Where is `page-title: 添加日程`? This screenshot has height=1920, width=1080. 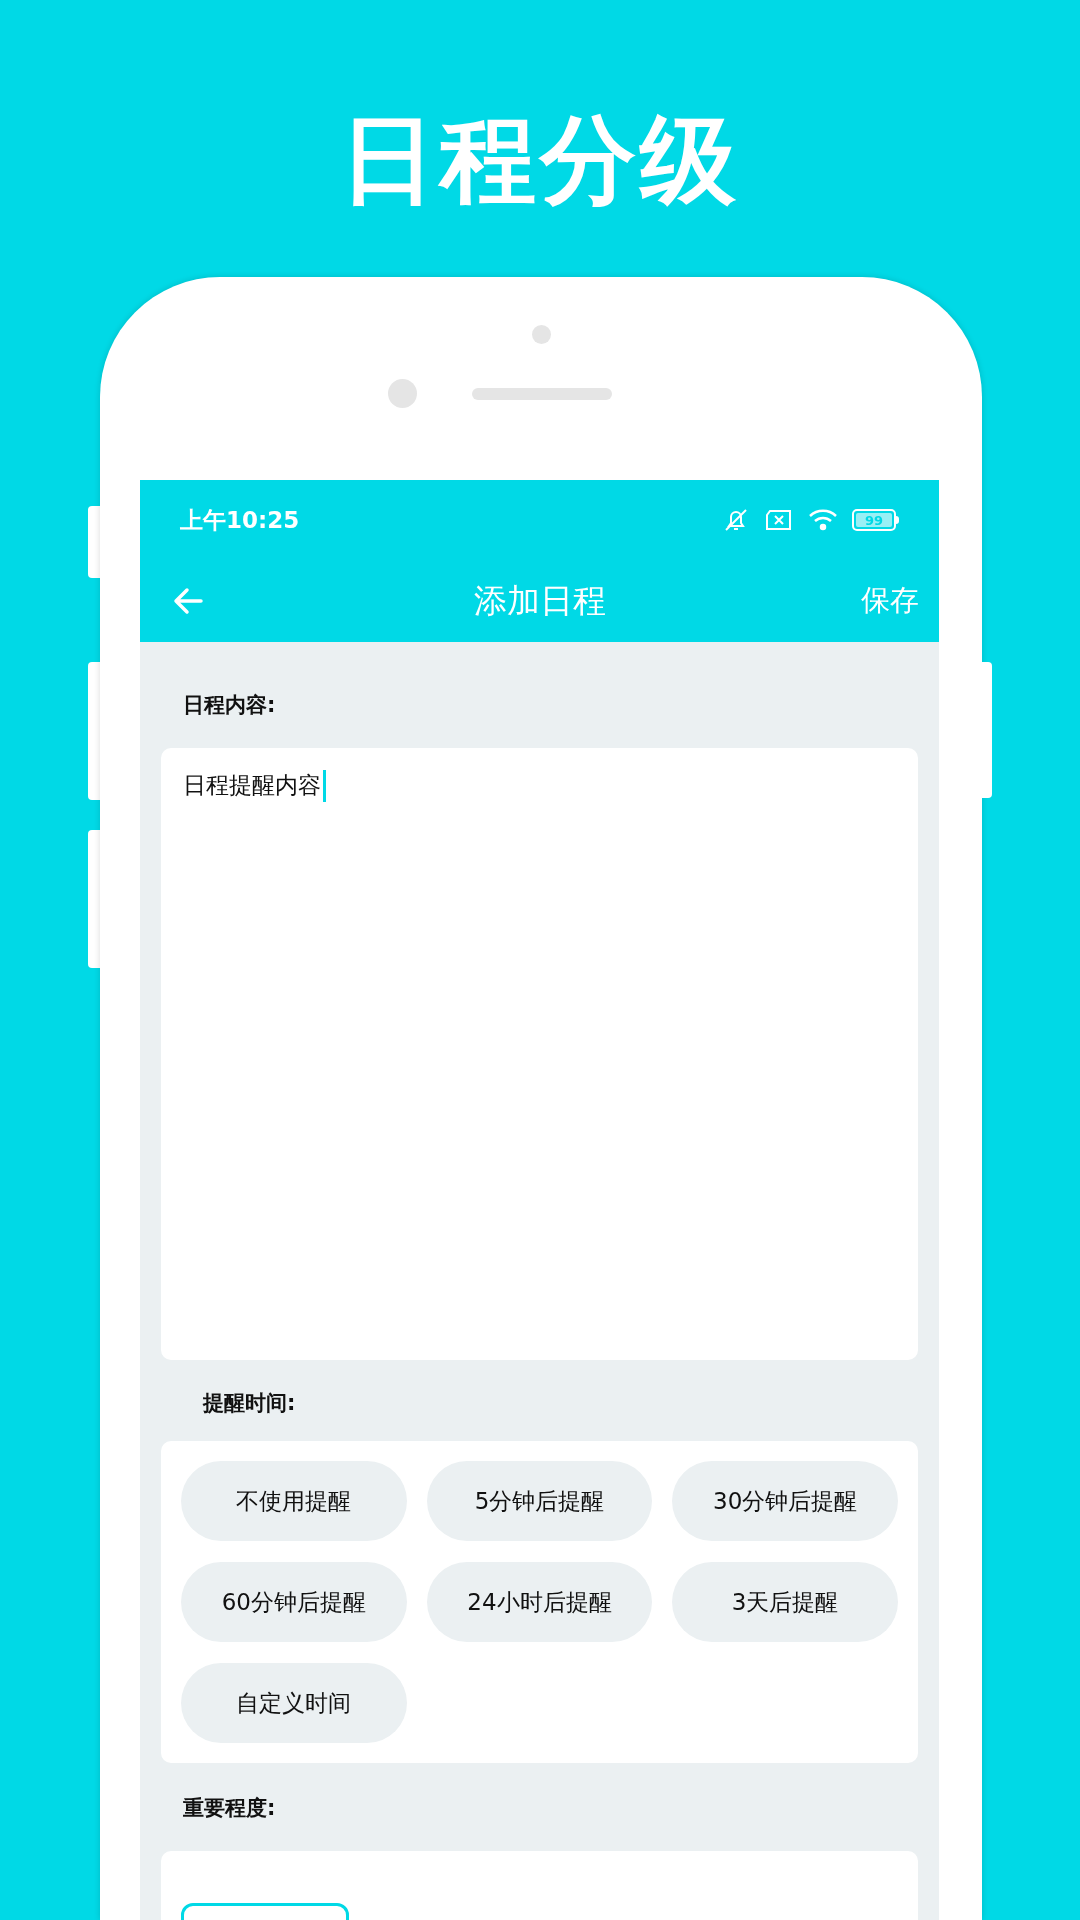
page-title: 添加日程 is located at coordinates (539, 601).